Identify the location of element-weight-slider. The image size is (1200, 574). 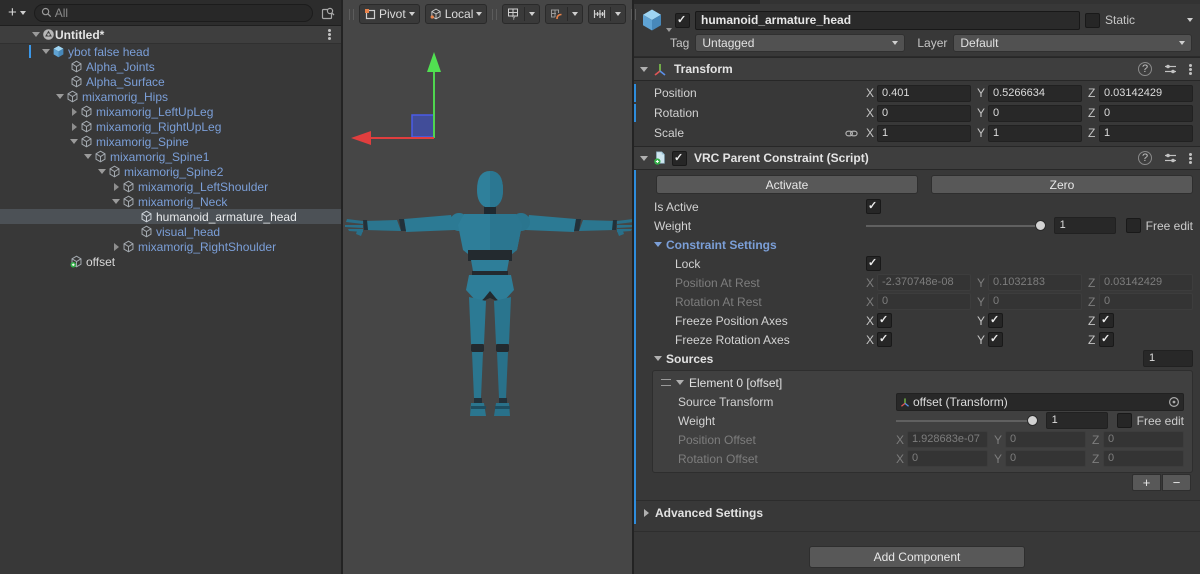
(967, 420).